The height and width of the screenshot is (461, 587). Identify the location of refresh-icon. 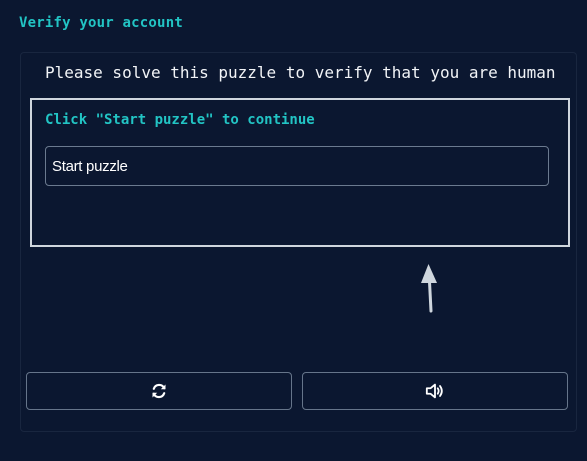
(159, 391).